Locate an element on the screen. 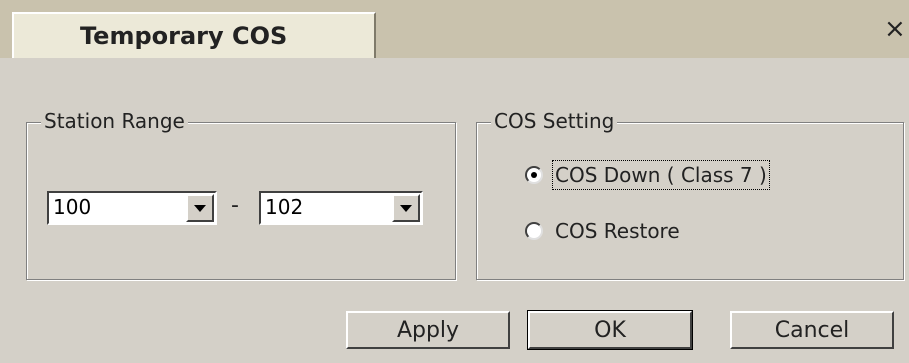 This screenshot has width=909, height=363. tab-title: Temporary COS is located at coordinates (184, 36).